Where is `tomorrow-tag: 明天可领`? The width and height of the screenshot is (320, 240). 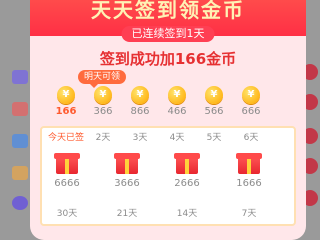
tomorrow-tag: 明天可领 is located at coordinates (102, 79).